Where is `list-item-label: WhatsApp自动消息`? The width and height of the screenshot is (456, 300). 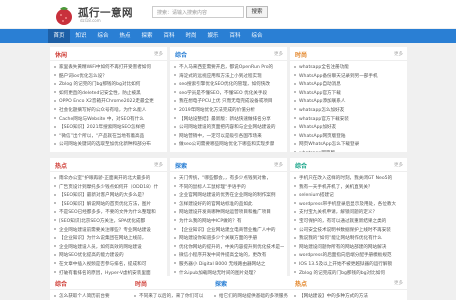 list-item-label: WhatsApp自动消息 is located at coordinates (320, 84).